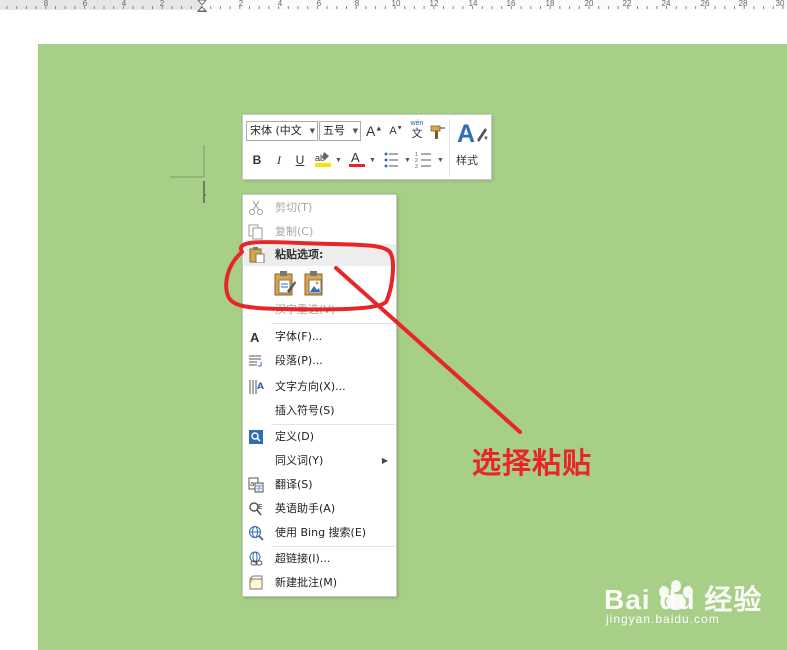 This screenshot has width=787, height=650. What do you see at coordinates (434, 4) in the screenshot?
I see `ruler-number: 12` at bounding box center [434, 4].